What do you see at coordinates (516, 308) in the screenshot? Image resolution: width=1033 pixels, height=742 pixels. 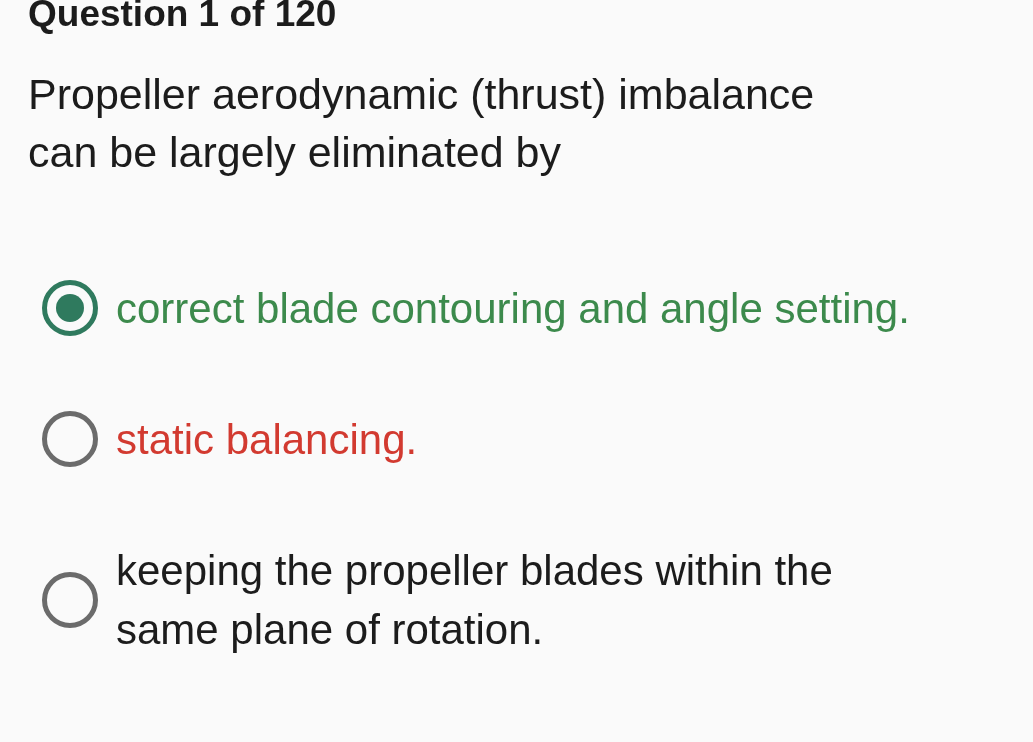 I see `answer-option: correct blade contouring and angle setting.` at bounding box center [516, 308].